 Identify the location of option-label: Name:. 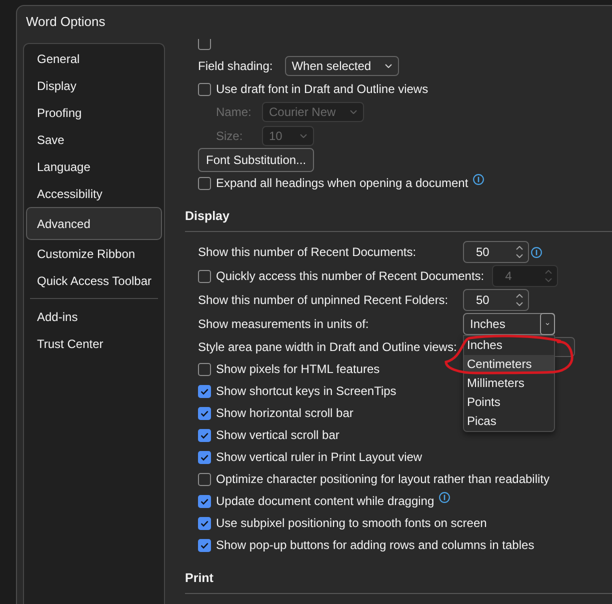
(234, 112).